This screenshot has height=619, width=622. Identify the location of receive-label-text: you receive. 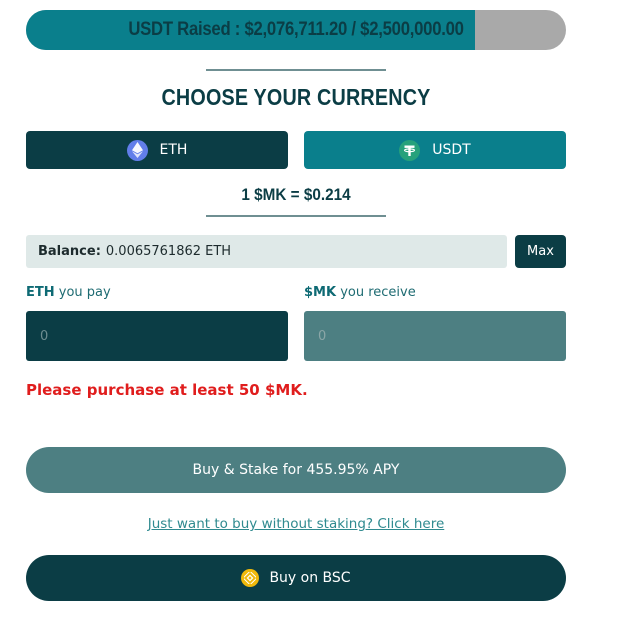
(378, 292).